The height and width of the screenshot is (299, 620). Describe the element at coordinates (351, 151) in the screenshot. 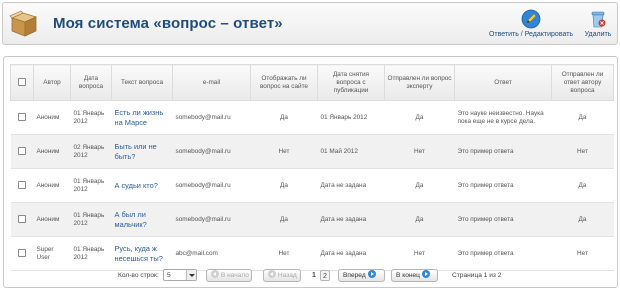

I see `unpublish-cell: 01 Май 2012` at that location.